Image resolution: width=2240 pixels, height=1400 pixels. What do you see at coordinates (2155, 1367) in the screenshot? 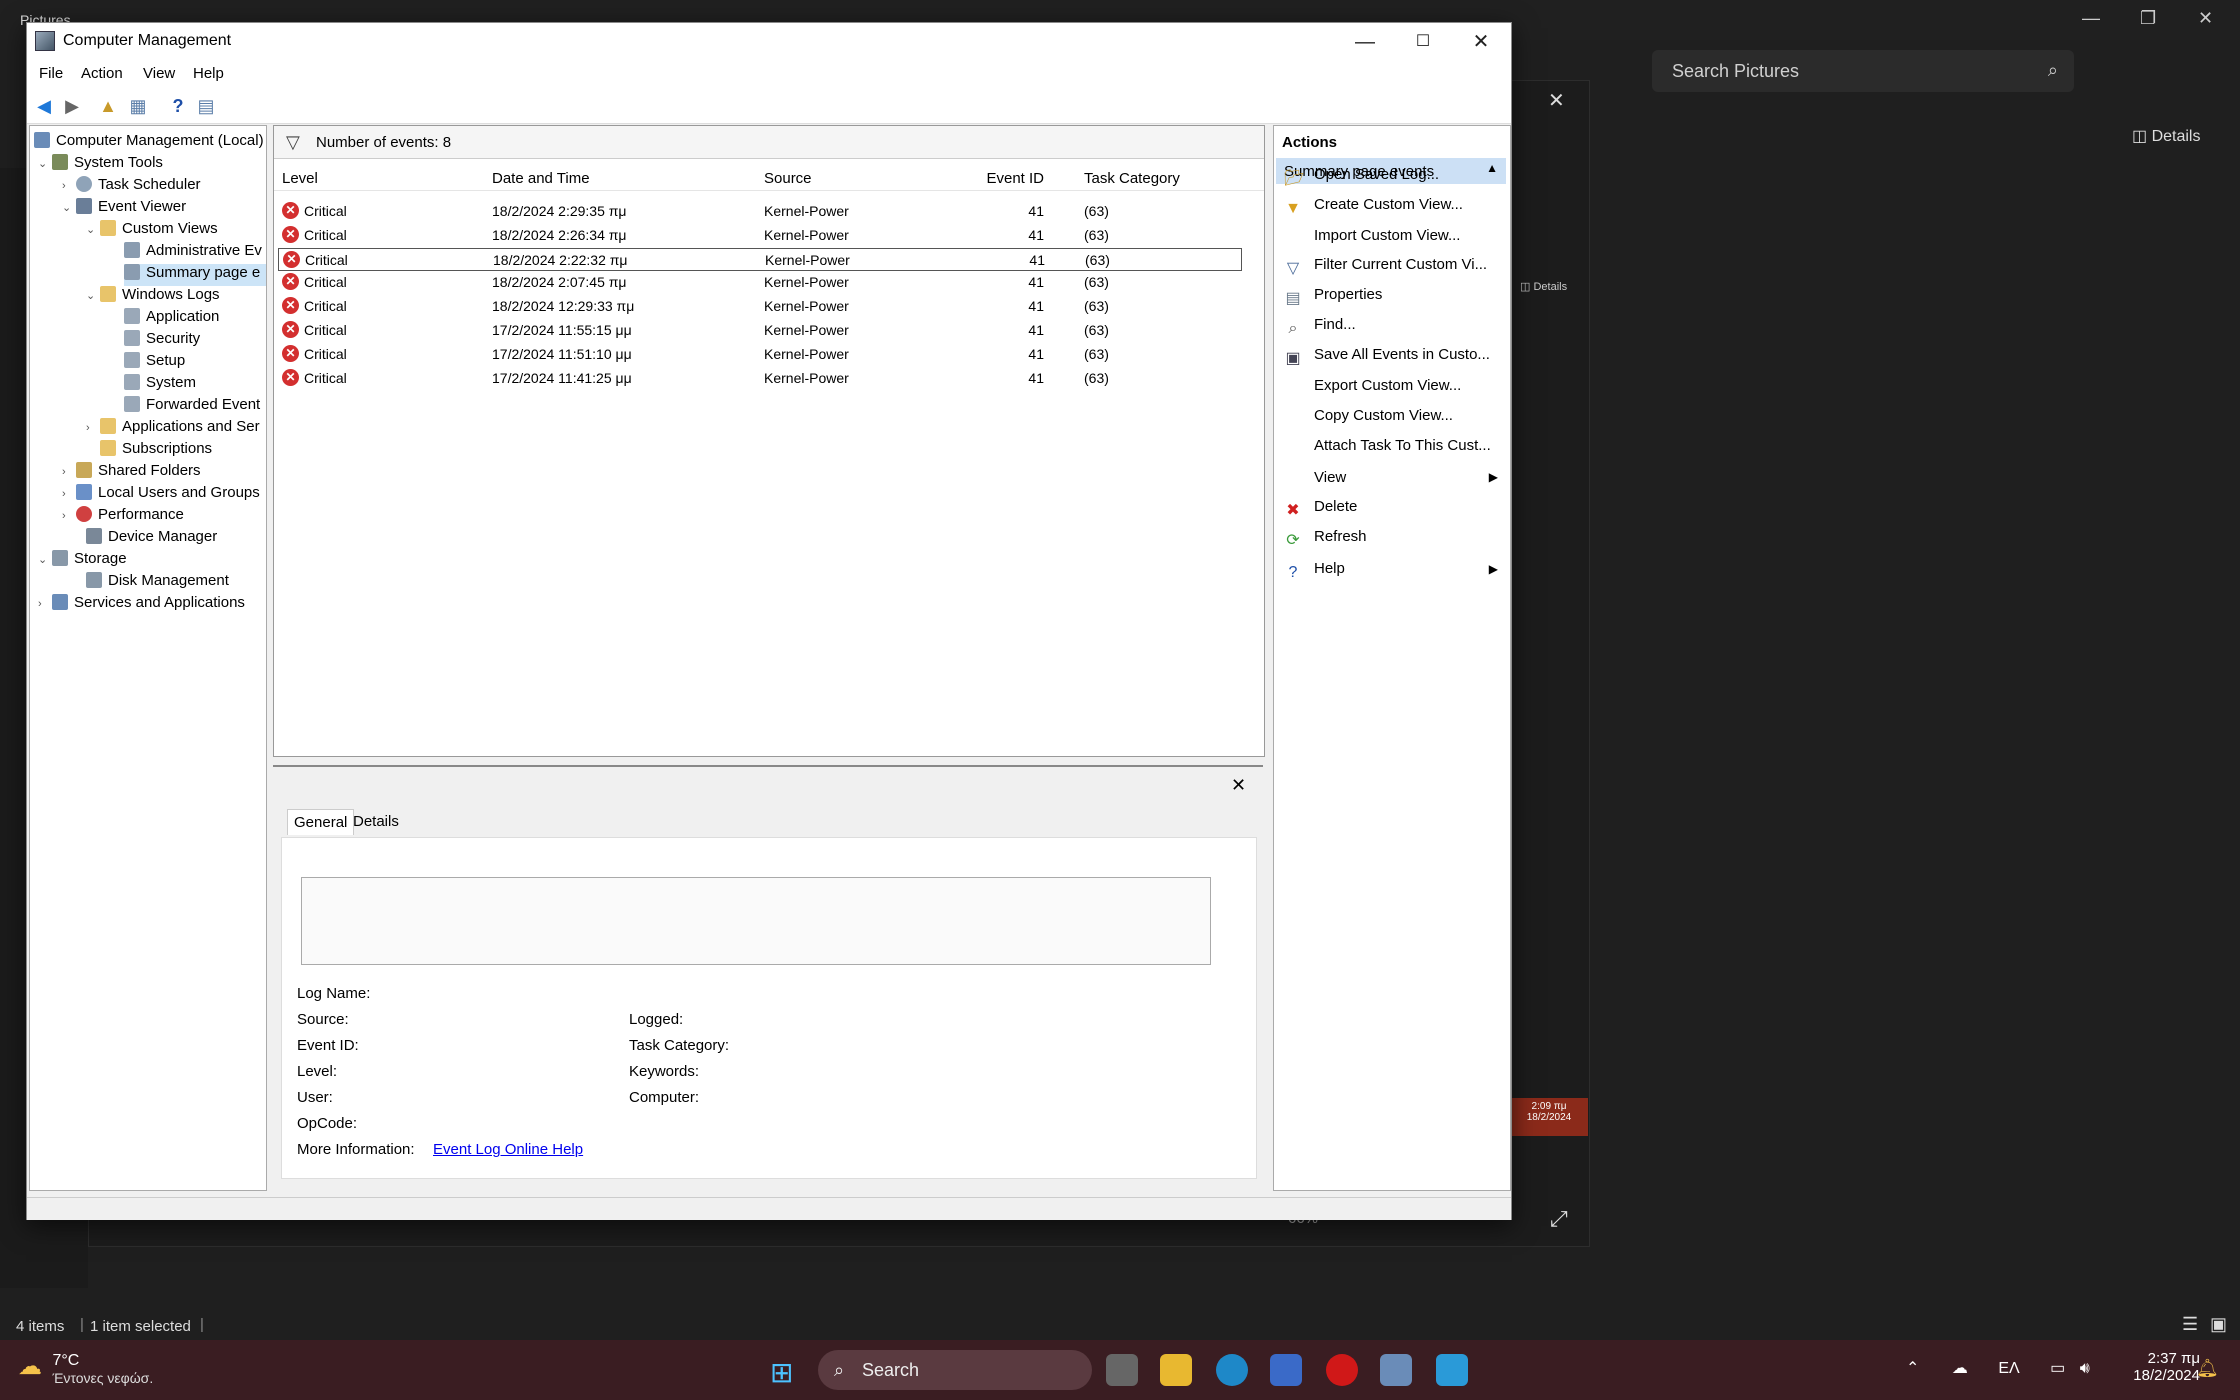
I see `clock: 2:37 πμ 18/2/2024` at bounding box center [2155, 1367].